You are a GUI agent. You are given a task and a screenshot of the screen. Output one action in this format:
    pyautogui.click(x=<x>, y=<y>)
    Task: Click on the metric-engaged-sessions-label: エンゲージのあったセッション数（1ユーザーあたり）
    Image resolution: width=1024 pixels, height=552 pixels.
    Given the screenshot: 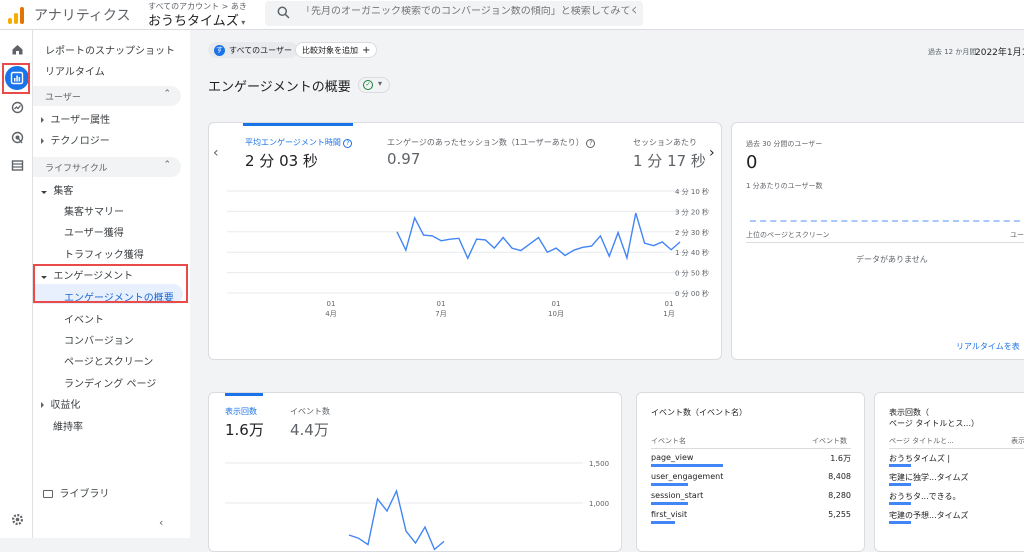 What is the action you would take?
    pyautogui.click(x=485, y=142)
    